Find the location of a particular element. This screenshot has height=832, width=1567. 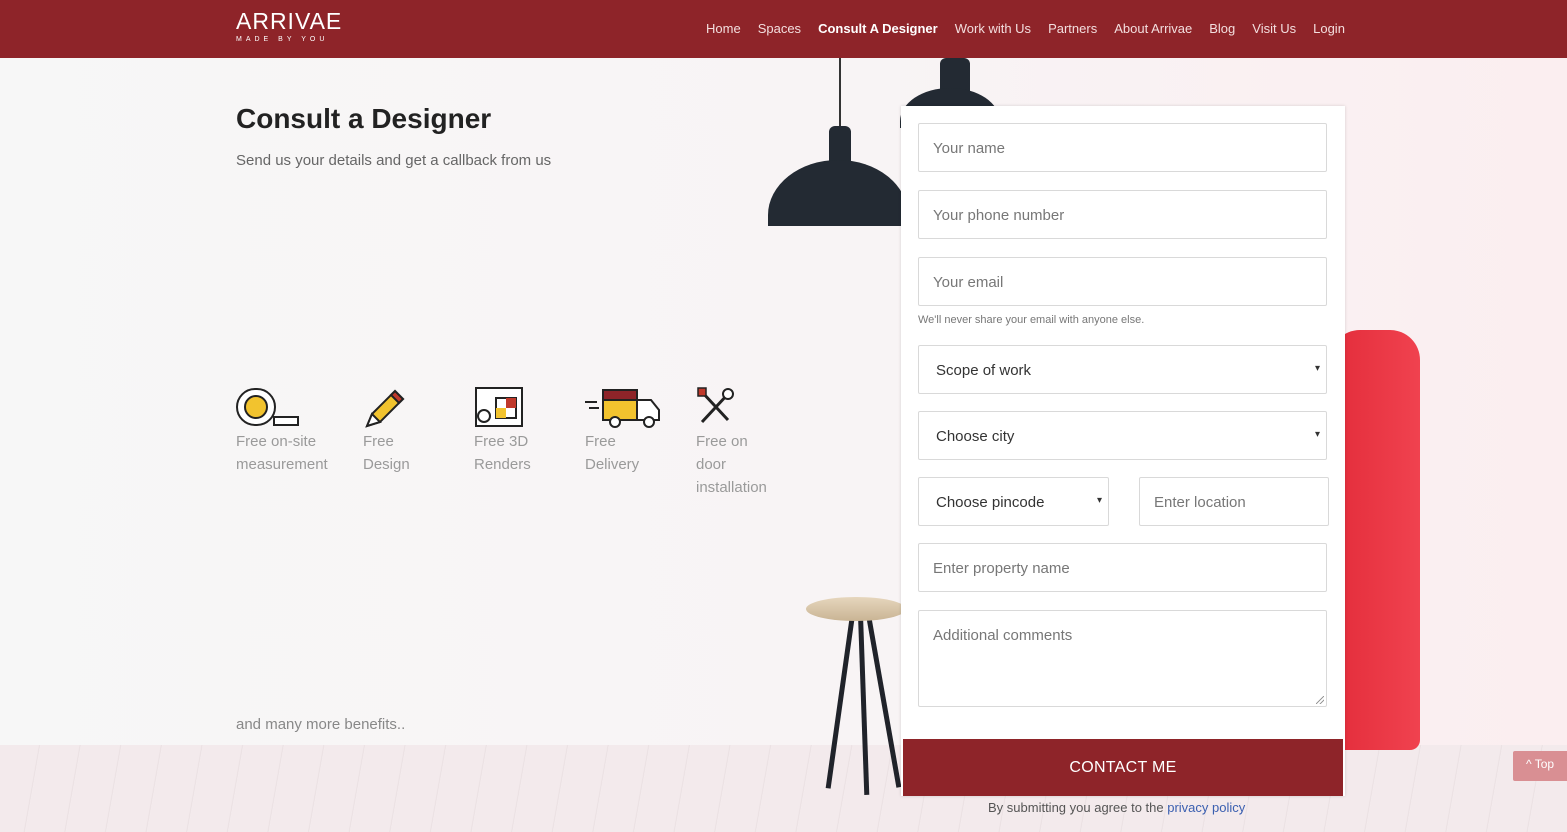

name-input: Your name is located at coordinates (1122, 147).